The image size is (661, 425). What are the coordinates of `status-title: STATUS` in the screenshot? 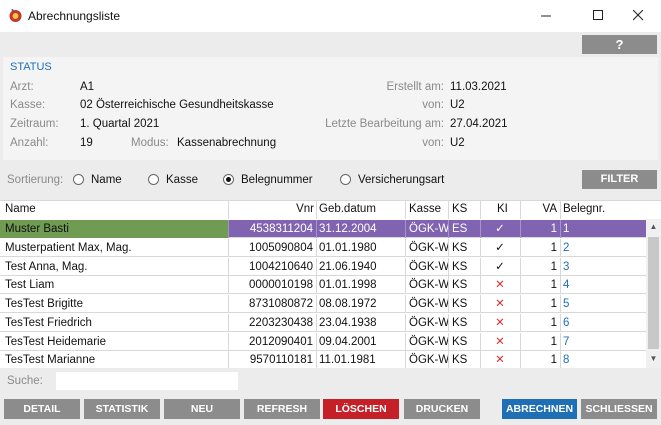 It's located at (31, 67).